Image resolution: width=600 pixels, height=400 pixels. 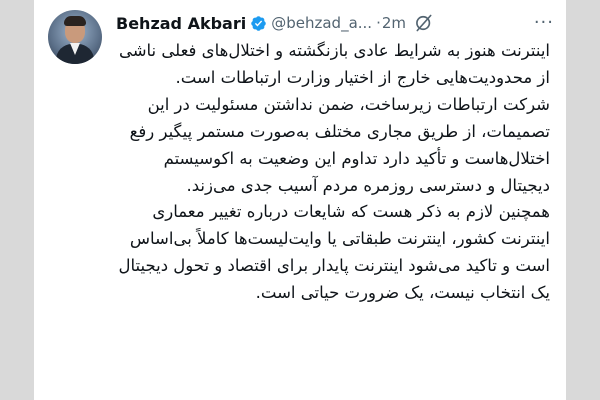 I want to click on tweet-header: Behzad Akbari @behzad_a... · 2m ···, so click(x=335, y=23).